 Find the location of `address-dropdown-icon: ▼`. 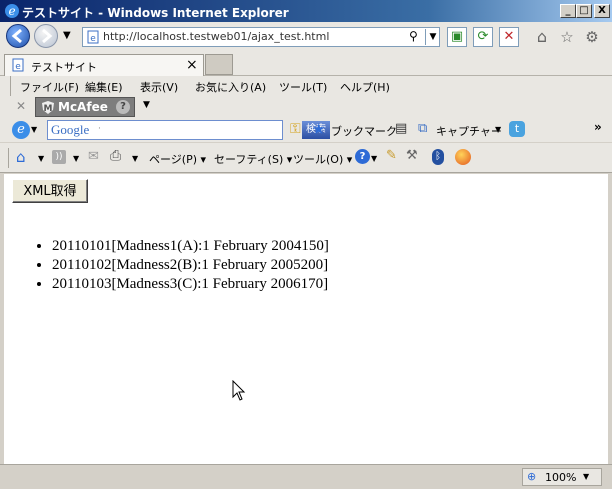

address-dropdown-icon: ▼ is located at coordinates (432, 37).